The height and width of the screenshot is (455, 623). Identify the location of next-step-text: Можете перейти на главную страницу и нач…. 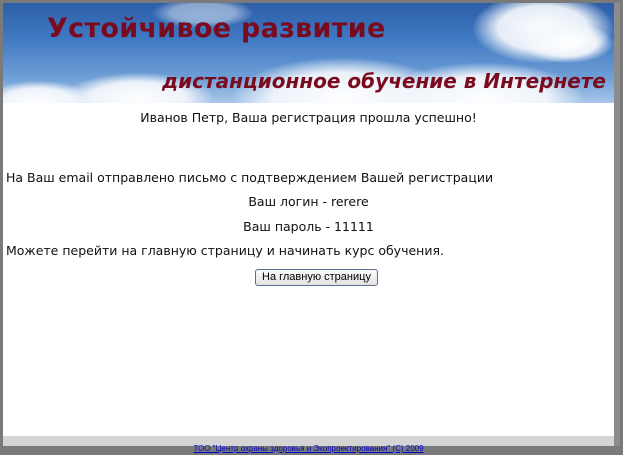
(225, 250).